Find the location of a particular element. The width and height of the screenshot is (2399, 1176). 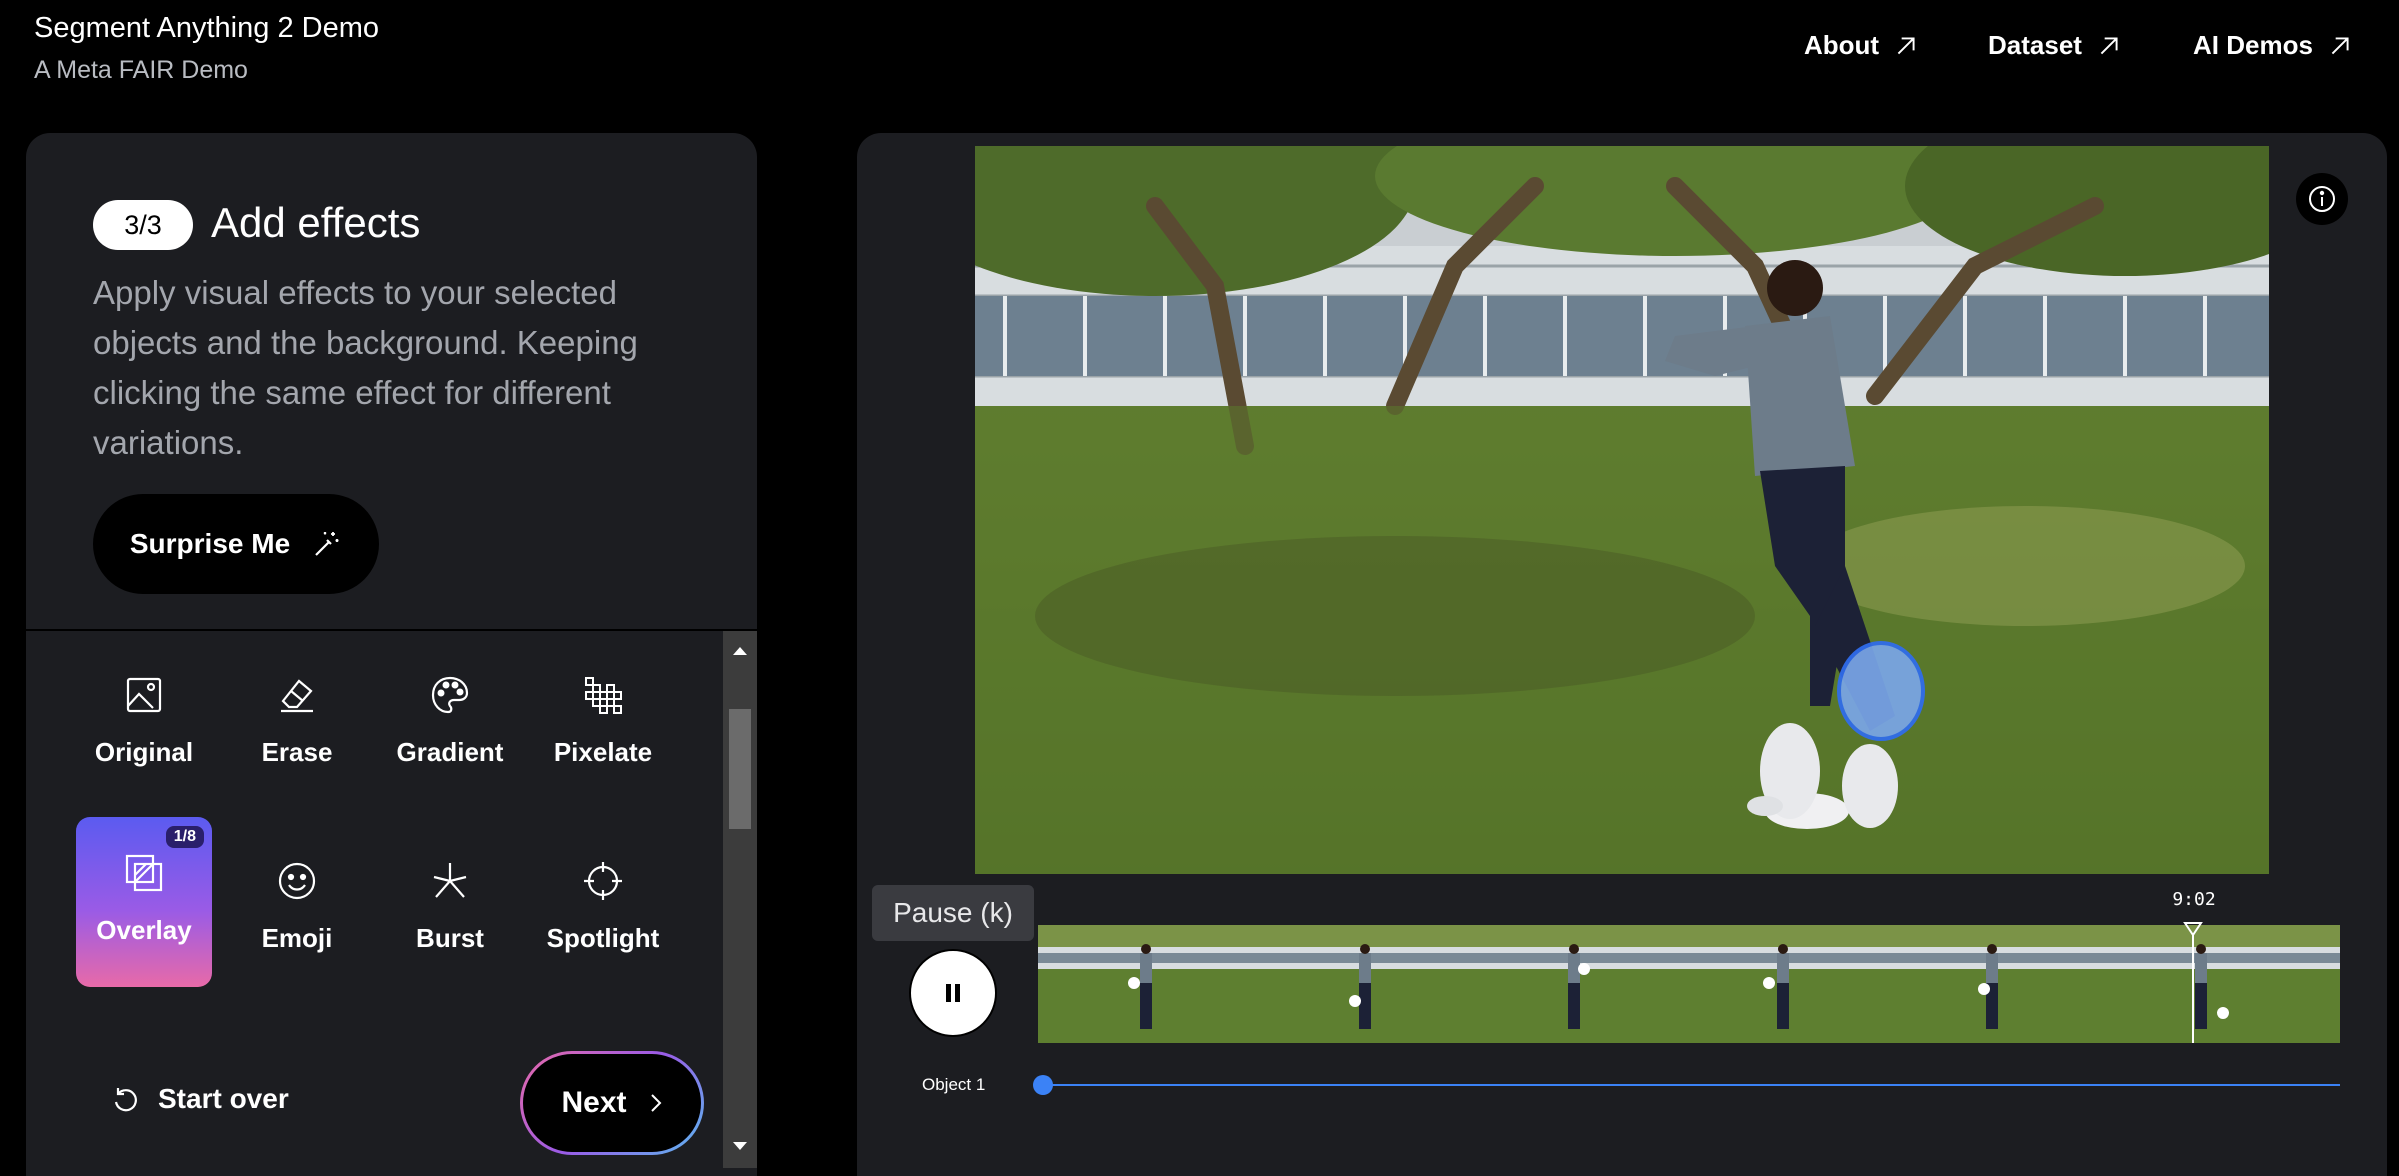

effect-erase: Erase is located at coordinates (297, 716).